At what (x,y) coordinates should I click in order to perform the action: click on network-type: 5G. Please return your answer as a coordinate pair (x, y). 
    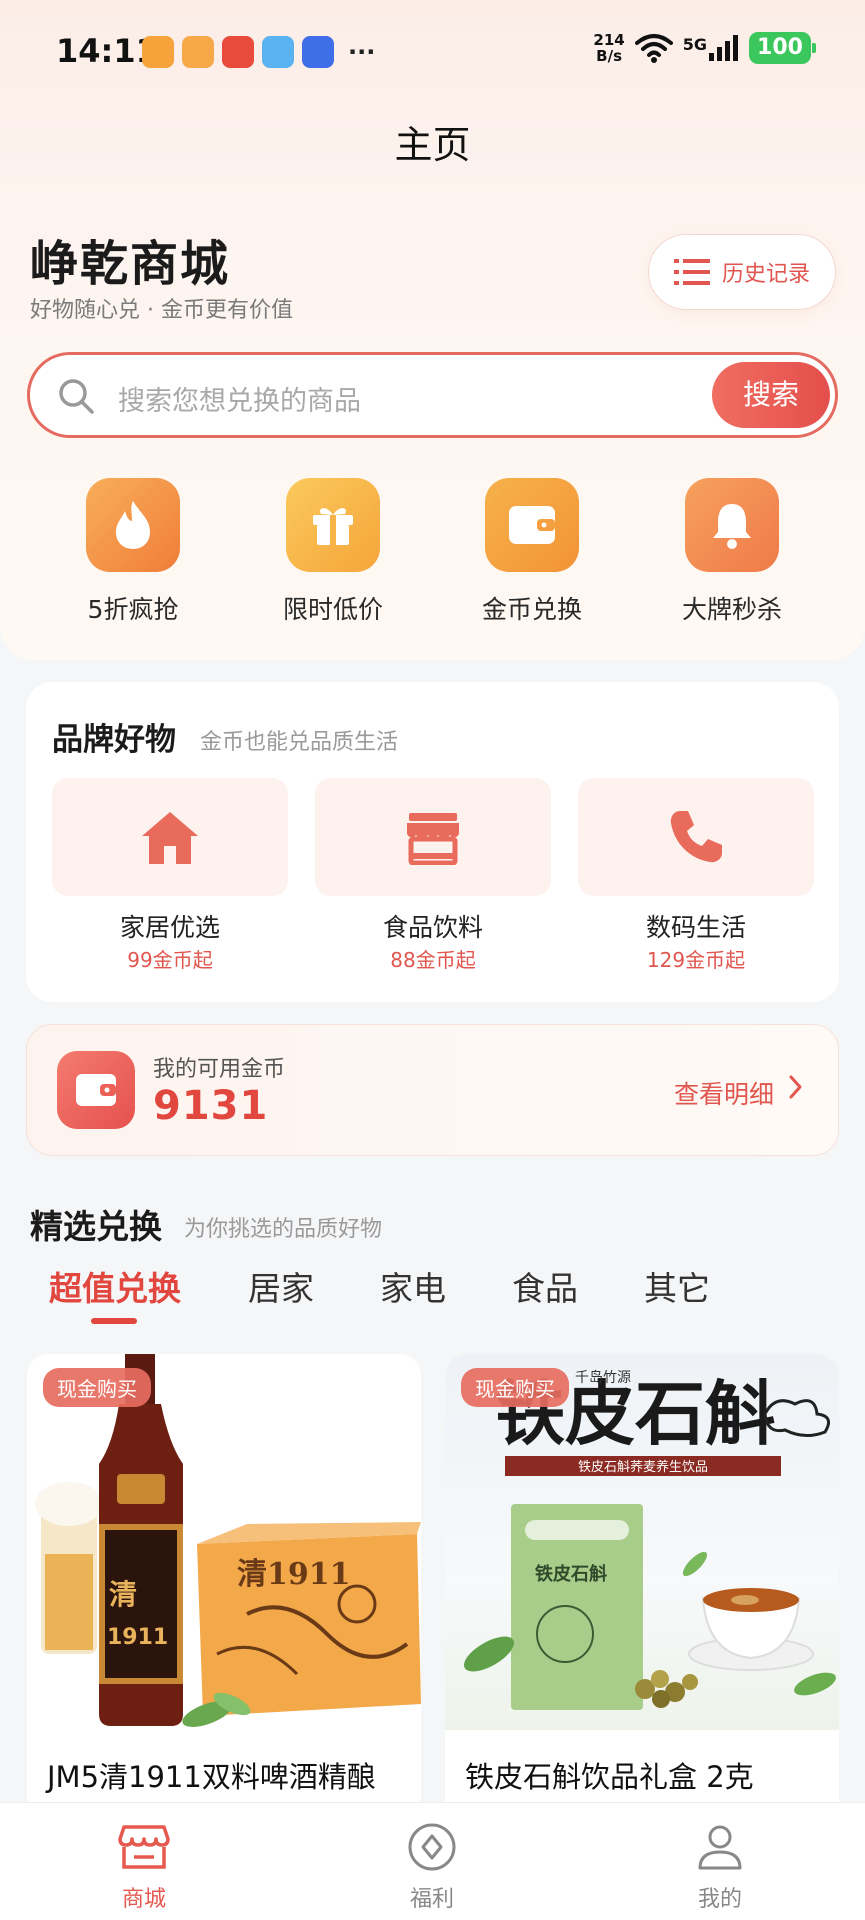
    Looking at the image, I should click on (694, 44).